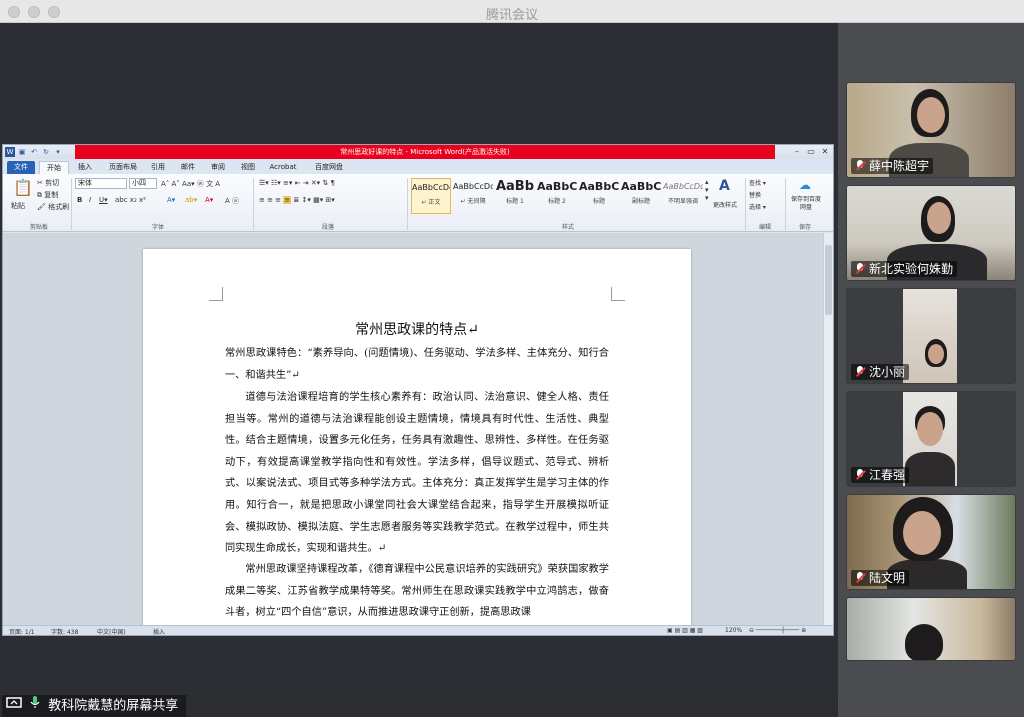 This screenshot has width=1024, height=717. What do you see at coordinates (811, 152) in the screenshot?
I see `restore-icon: ▭` at bounding box center [811, 152].